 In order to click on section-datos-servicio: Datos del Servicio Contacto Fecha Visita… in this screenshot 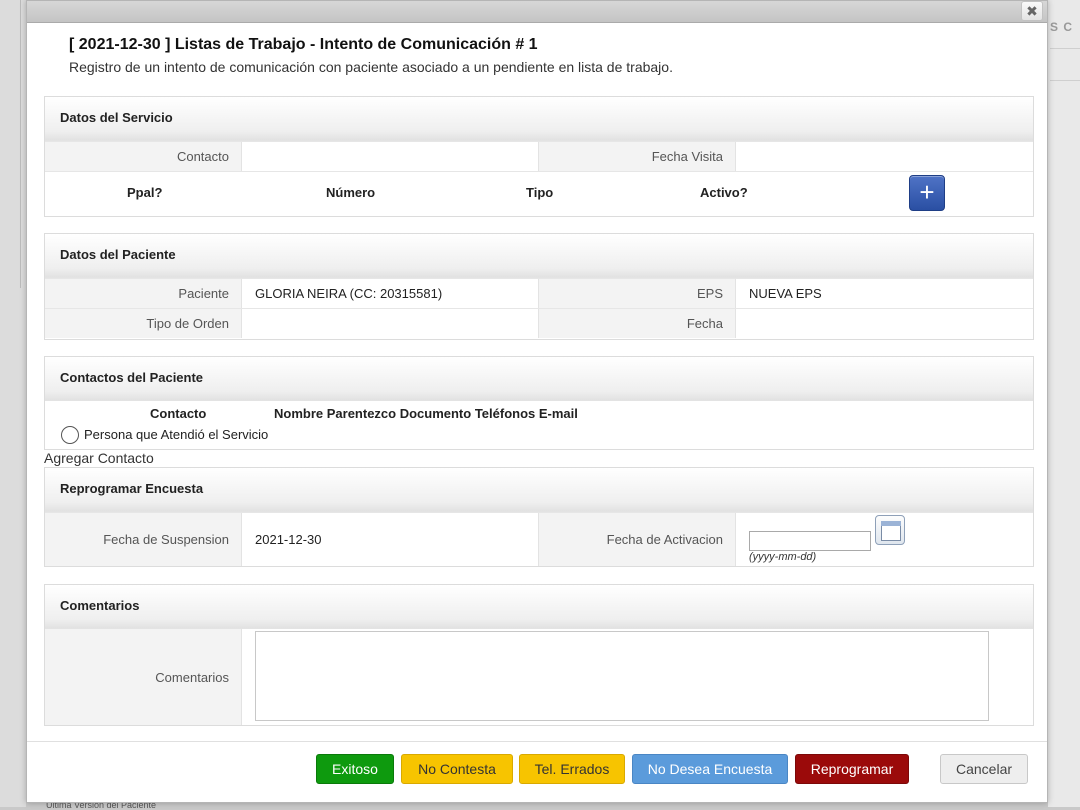, I will do `click(539, 156)`.